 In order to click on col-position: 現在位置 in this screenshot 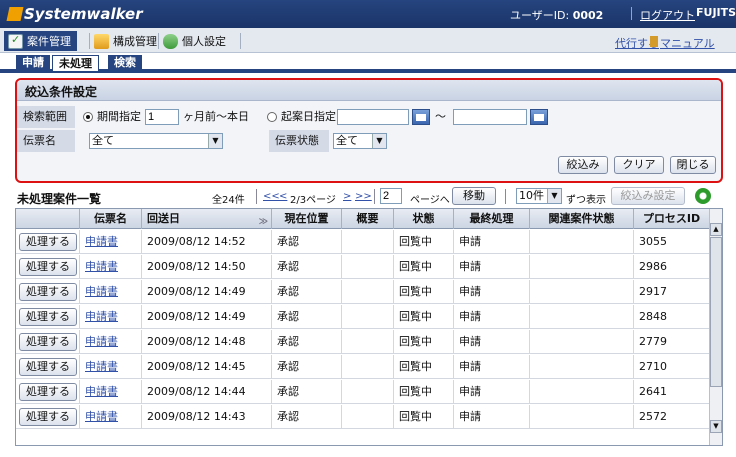, I will do `click(307, 219)`.